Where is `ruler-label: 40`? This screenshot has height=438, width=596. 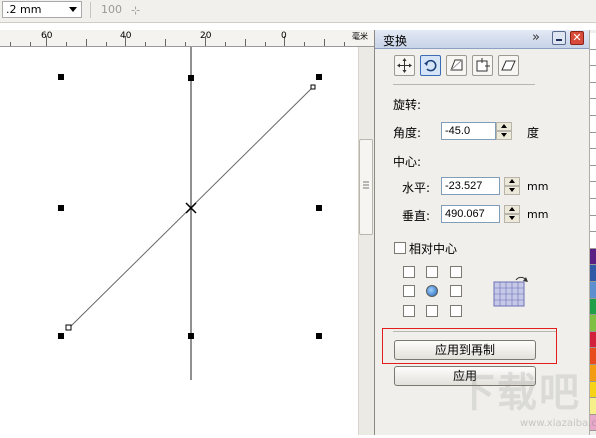 ruler-label: 40 is located at coordinates (126, 36).